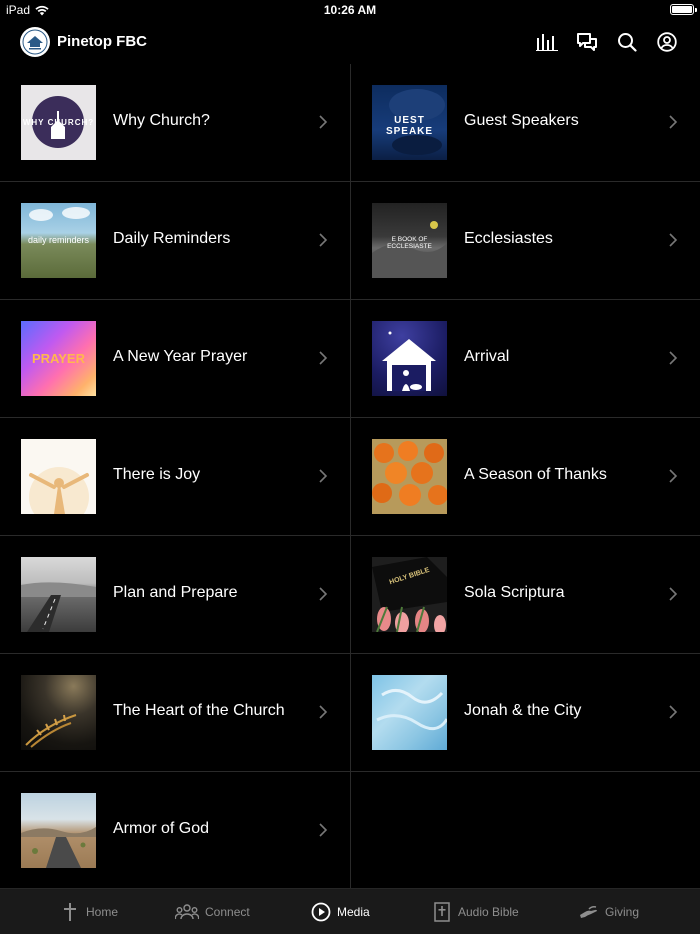  I want to click on status-time: 10:26 AM, so click(350, 10).